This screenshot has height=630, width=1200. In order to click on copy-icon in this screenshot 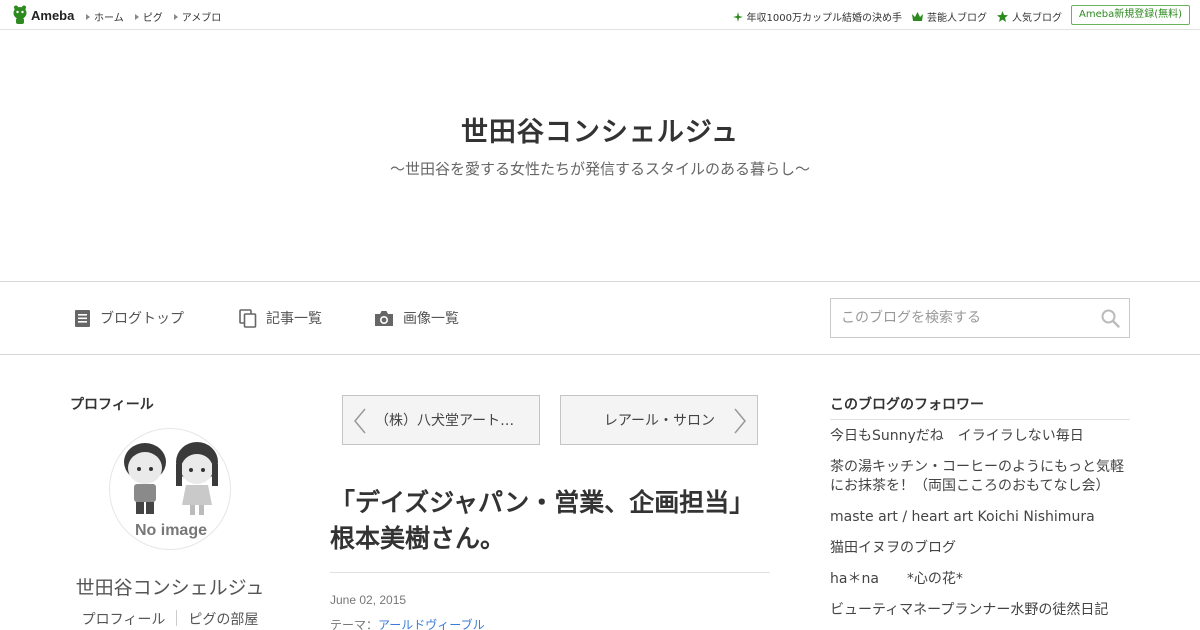, I will do `click(248, 318)`.